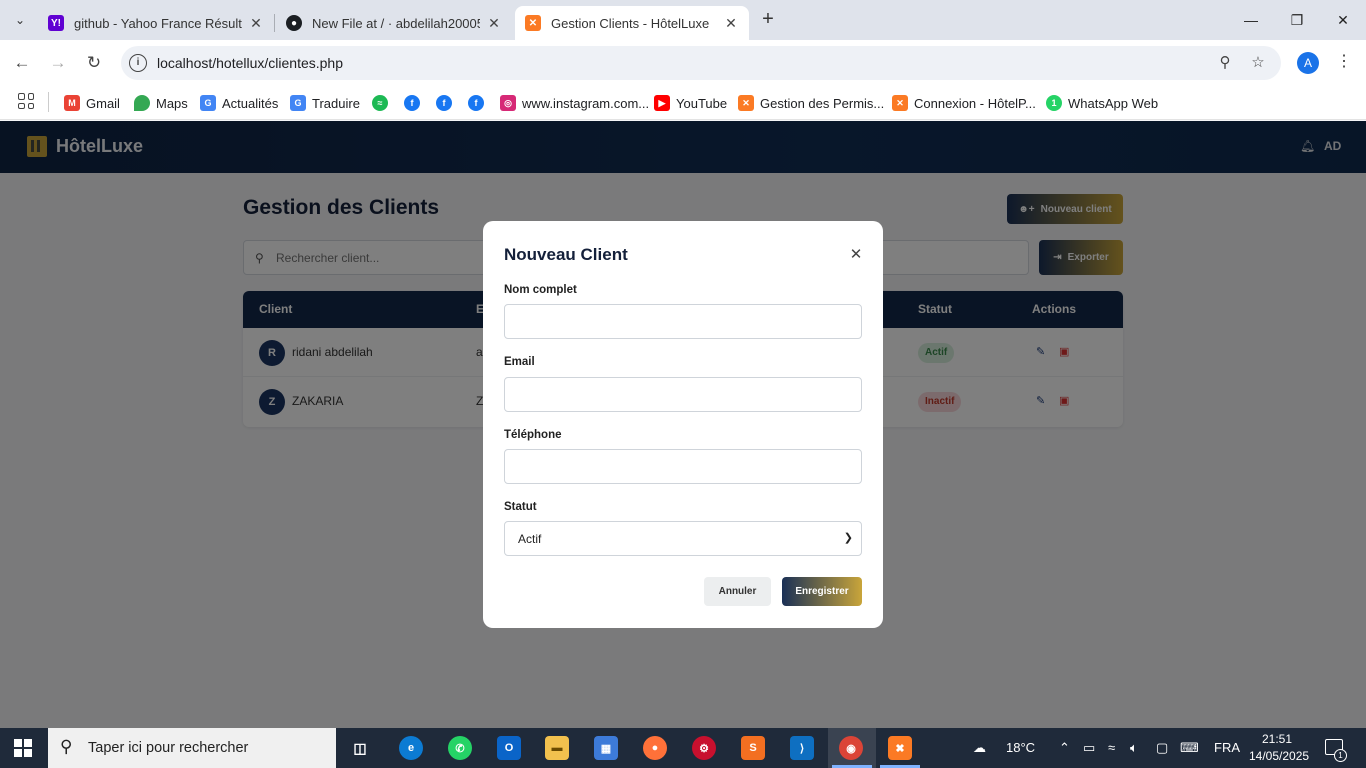  Describe the element at coordinates (1089, 748) in the screenshot. I see `battery-icon: ▭` at that location.